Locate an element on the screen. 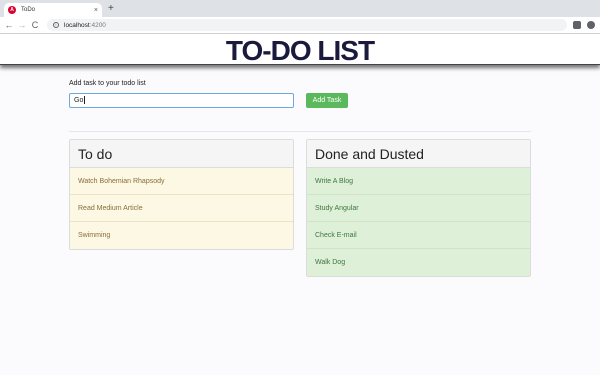 The height and width of the screenshot is (375, 600). done-item: Check E-mail is located at coordinates (418, 235).